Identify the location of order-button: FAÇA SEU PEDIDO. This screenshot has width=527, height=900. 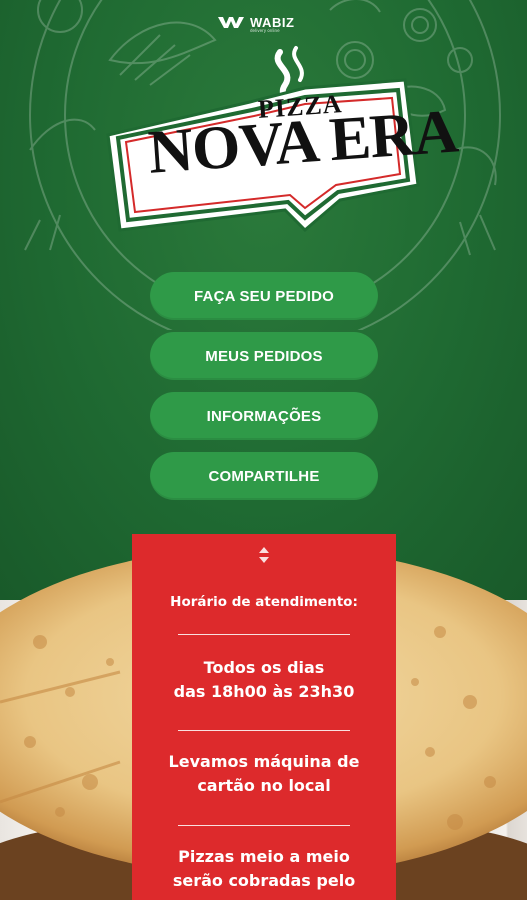
(264, 296).